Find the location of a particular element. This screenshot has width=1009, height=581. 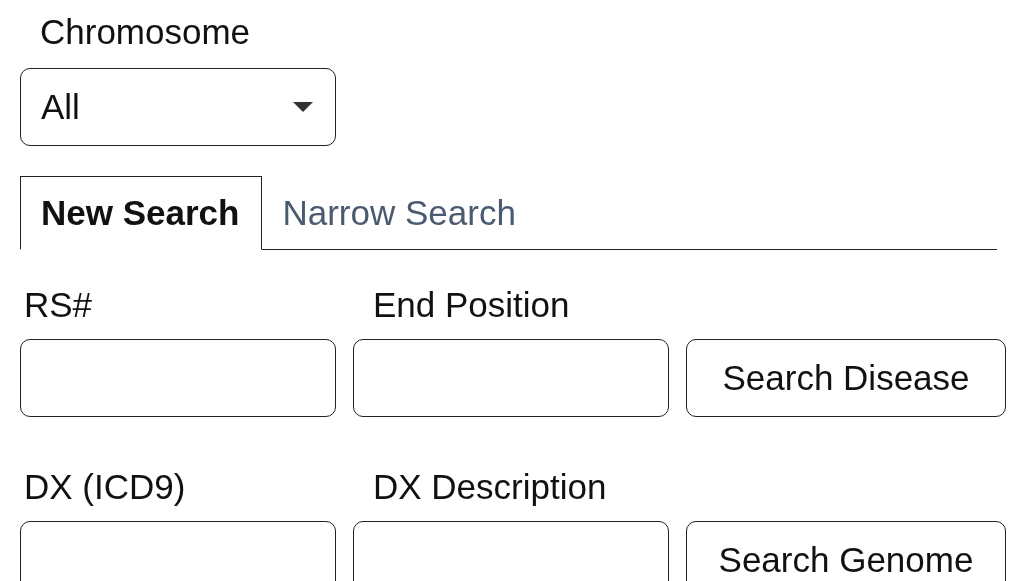

field-label: DX (ICD9) is located at coordinates (105, 487).